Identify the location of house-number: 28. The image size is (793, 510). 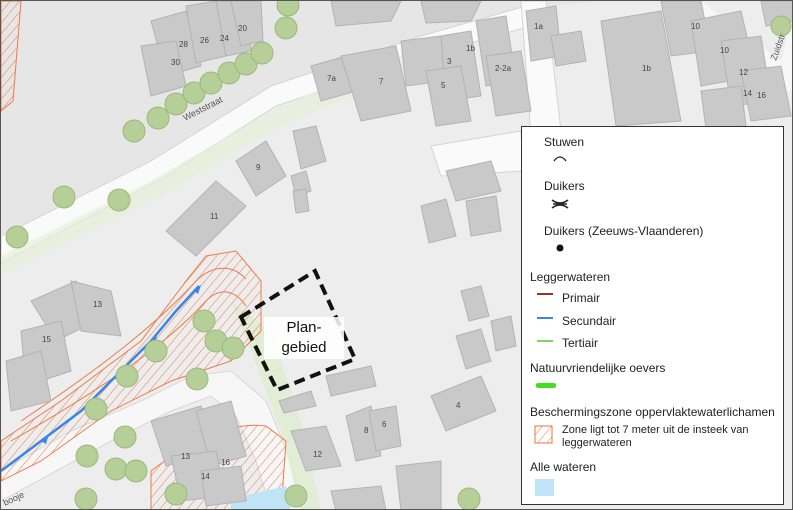
(183, 44).